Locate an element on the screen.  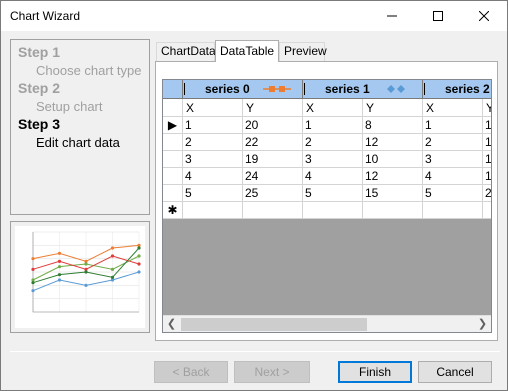
new-row-header: ✱ is located at coordinates (173, 210).